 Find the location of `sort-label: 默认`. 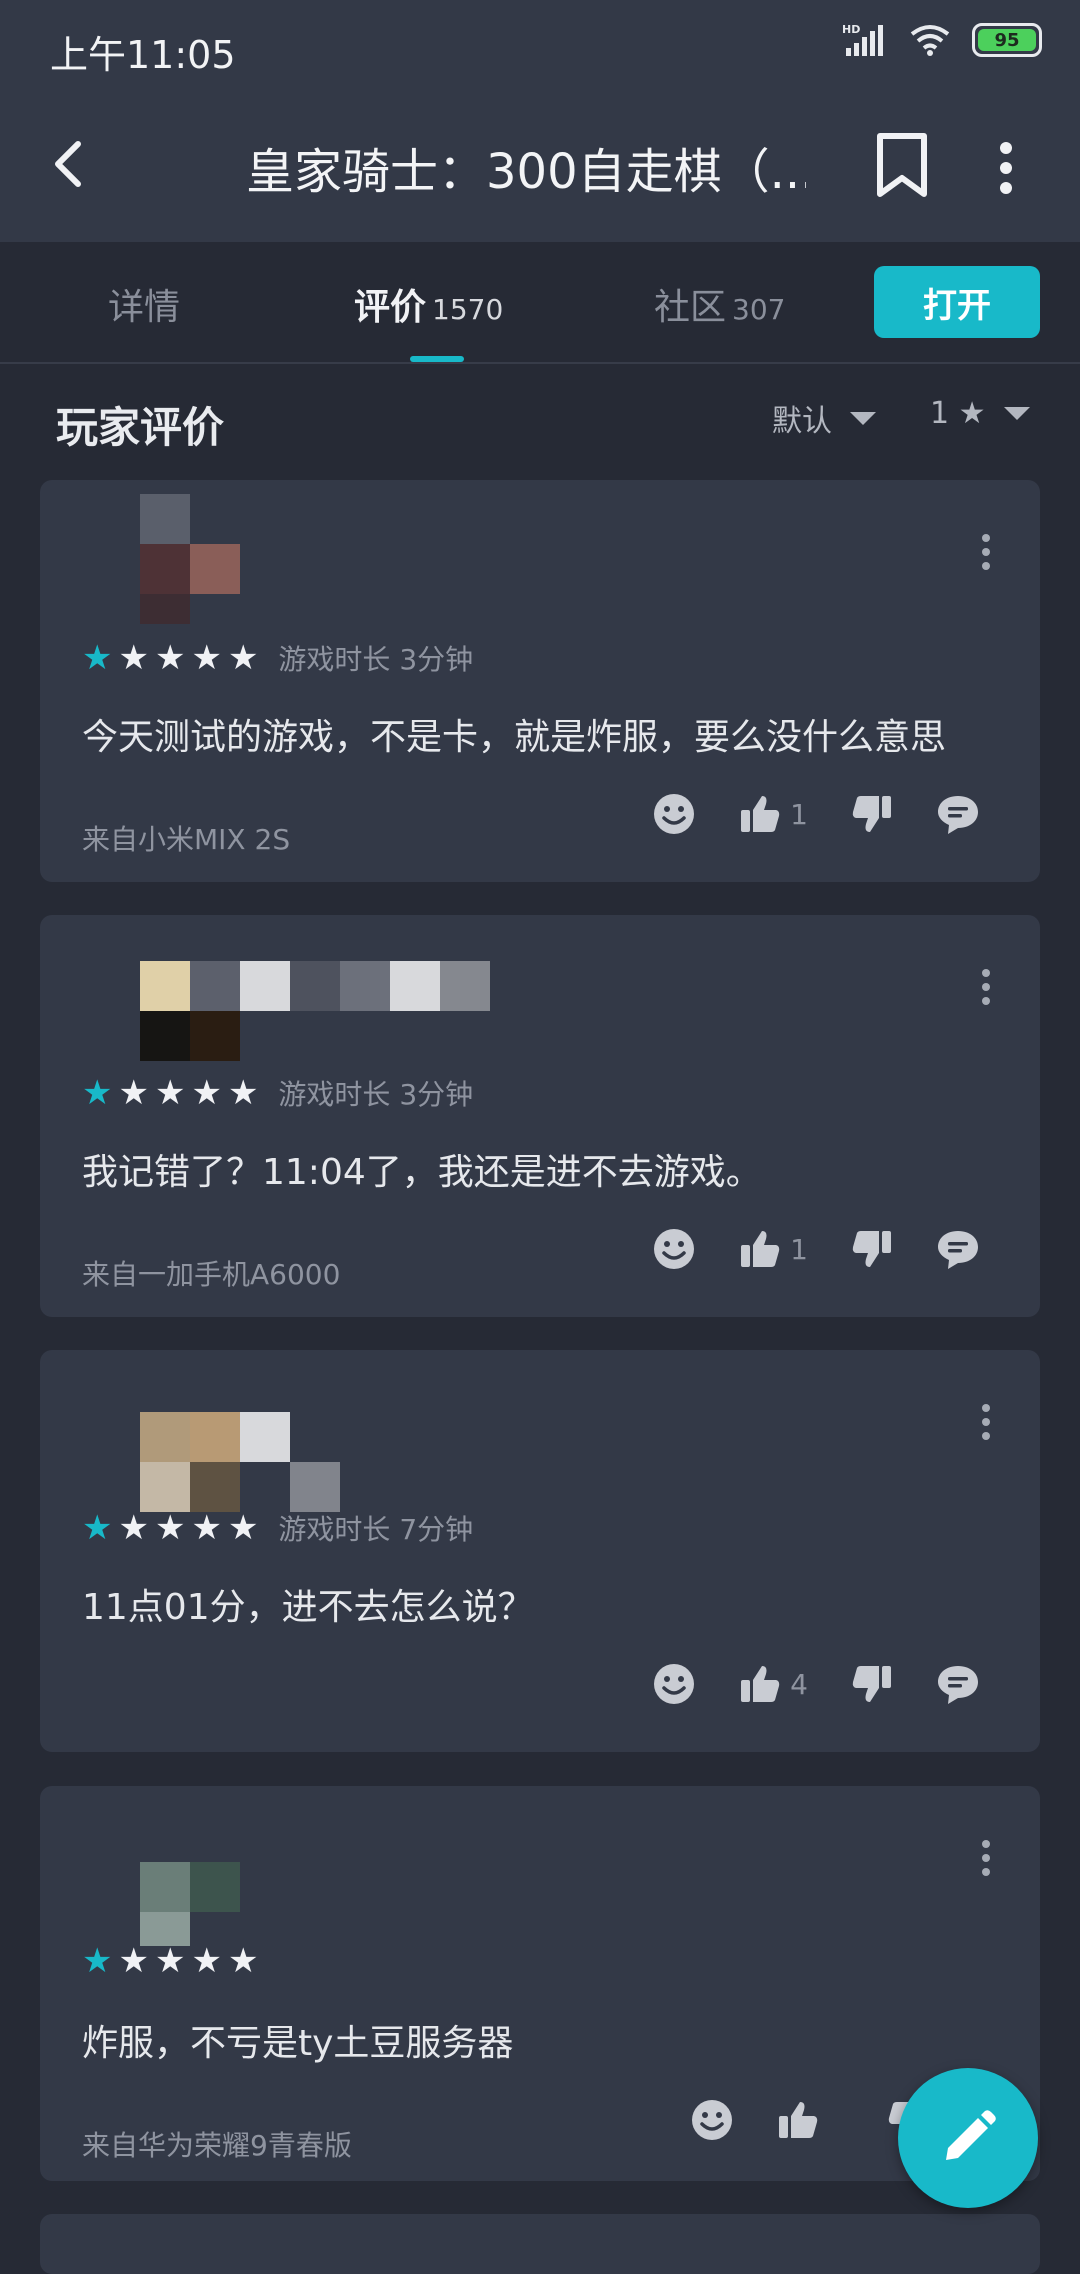

sort-label: 默认 is located at coordinates (802, 421).